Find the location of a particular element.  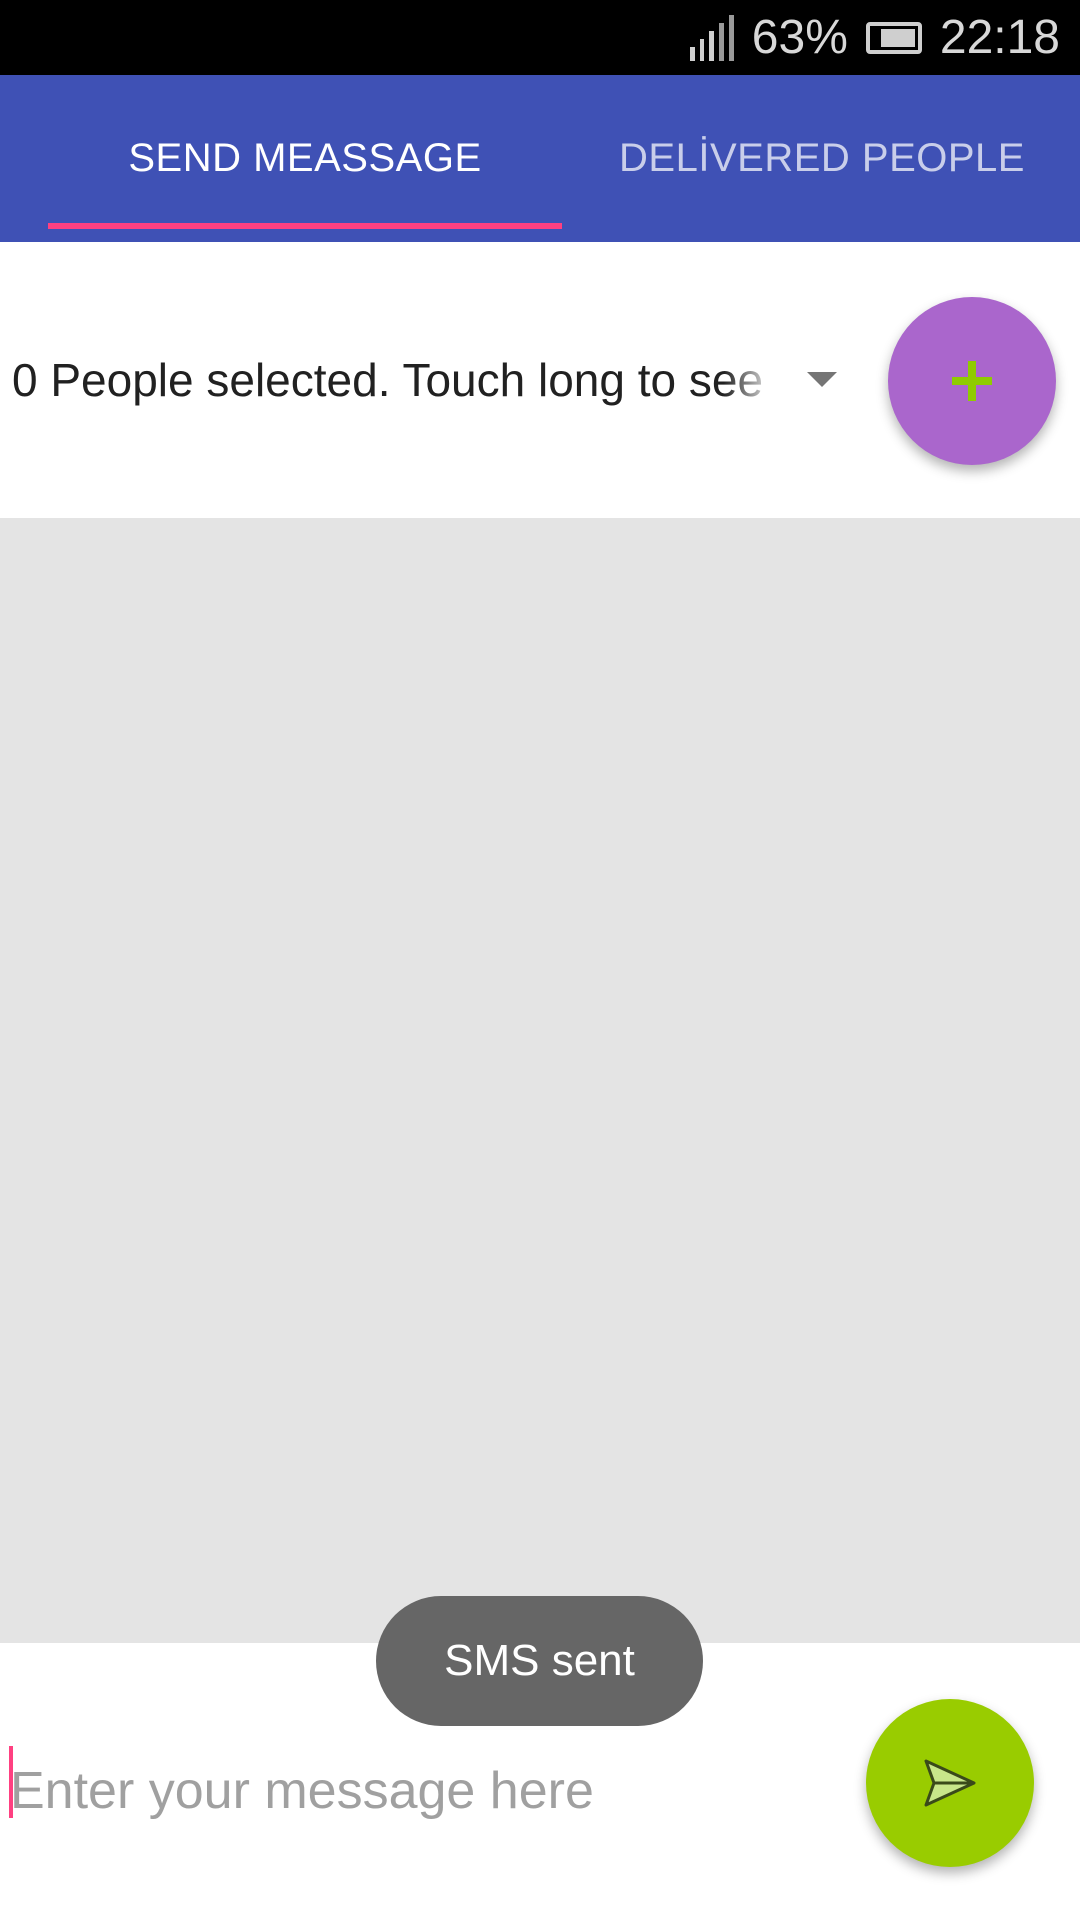

add-people-button is located at coordinates (972, 381).